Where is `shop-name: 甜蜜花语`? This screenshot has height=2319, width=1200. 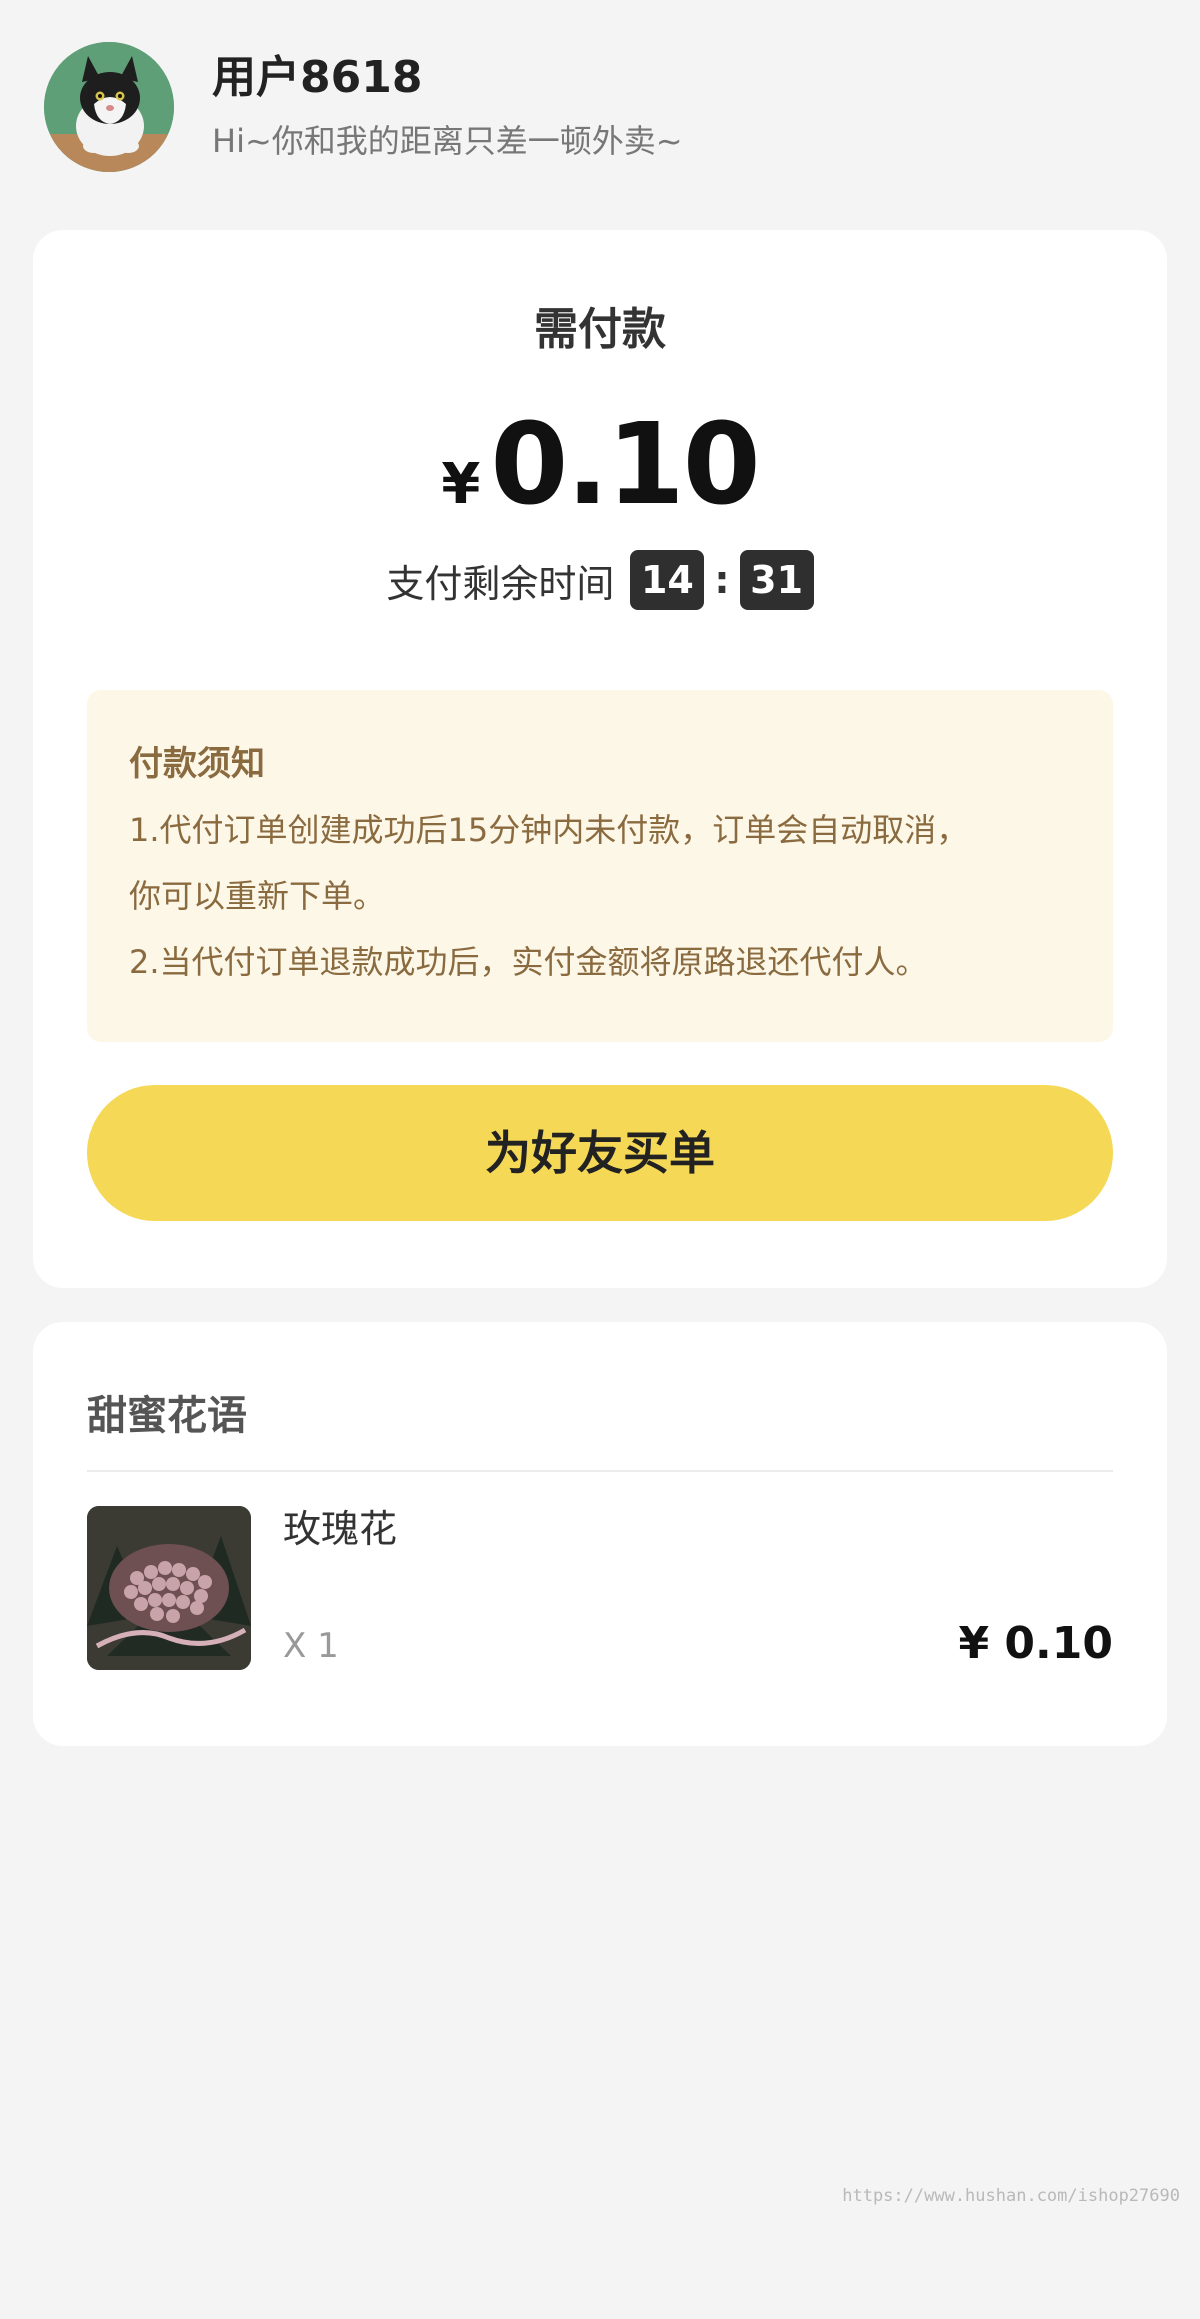
shop-name: 甜蜜花语 is located at coordinates (167, 1416).